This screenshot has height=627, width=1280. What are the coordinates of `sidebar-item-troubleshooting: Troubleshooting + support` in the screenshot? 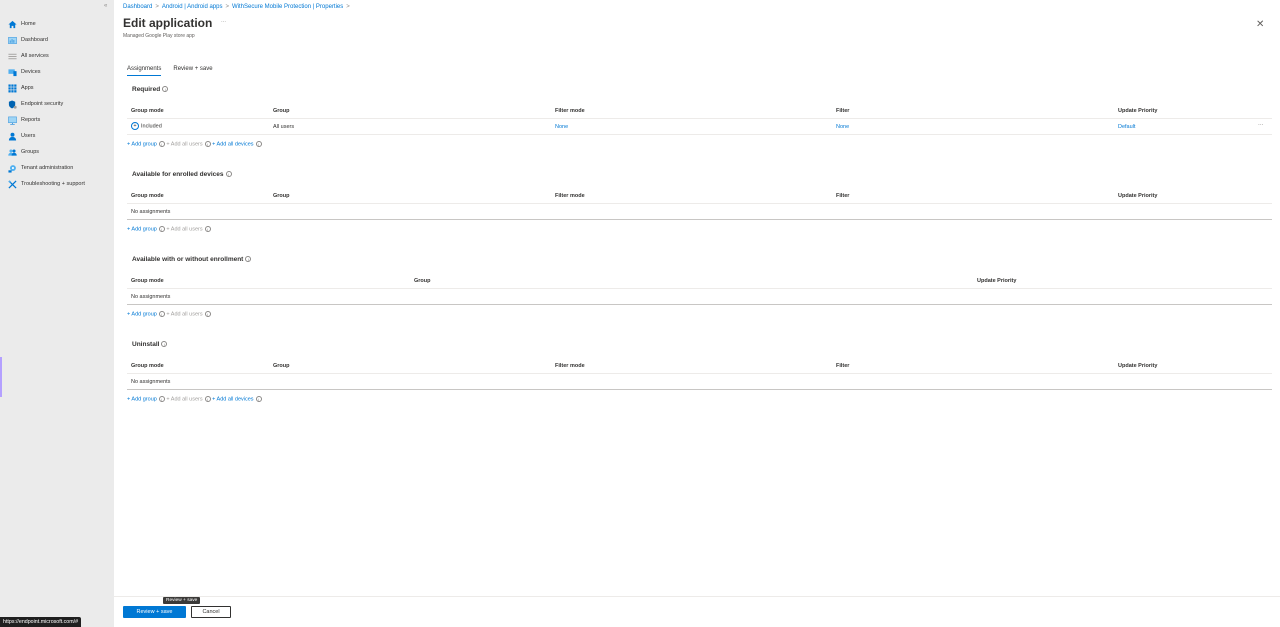 It's located at (57, 184).